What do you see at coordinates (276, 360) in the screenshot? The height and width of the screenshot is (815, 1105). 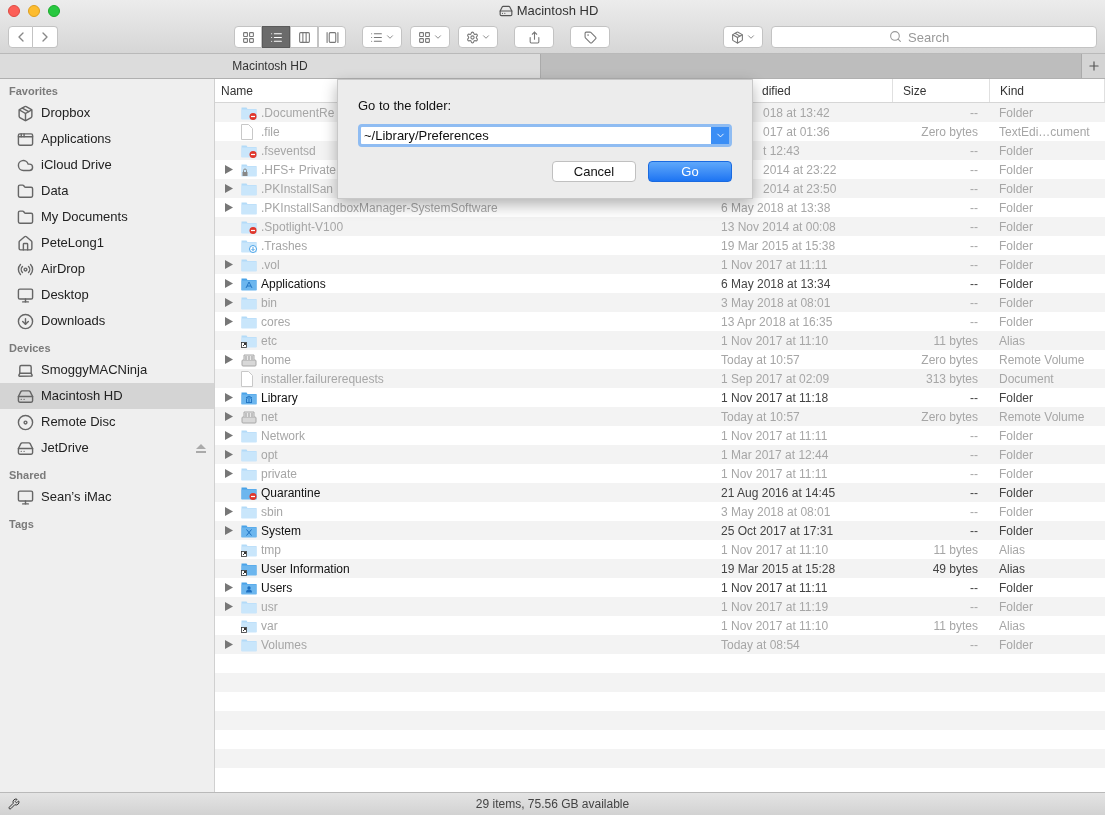 I see `file-name: home` at bounding box center [276, 360].